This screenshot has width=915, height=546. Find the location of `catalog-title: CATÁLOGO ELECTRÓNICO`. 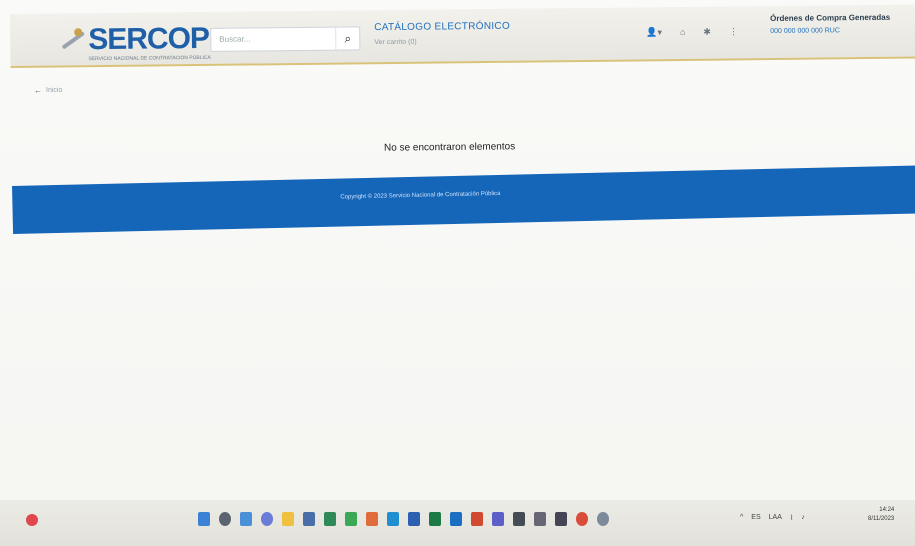

catalog-title: CATÁLOGO ELECTRÓNICO is located at coordinates (442, 27).